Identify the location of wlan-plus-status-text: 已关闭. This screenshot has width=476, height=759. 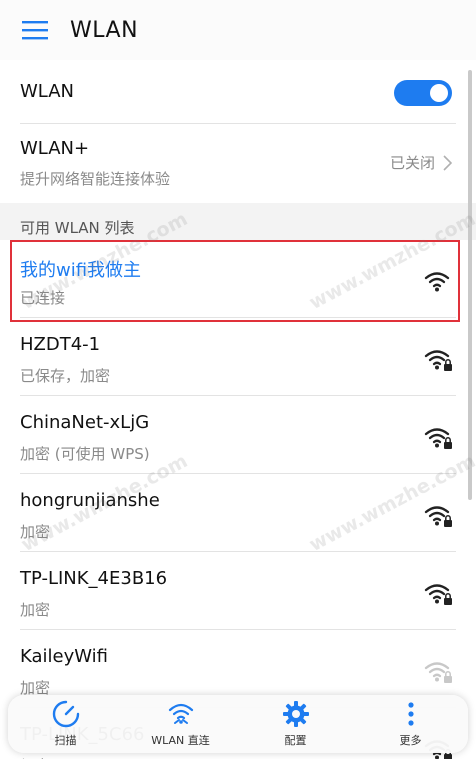
(412, 163).